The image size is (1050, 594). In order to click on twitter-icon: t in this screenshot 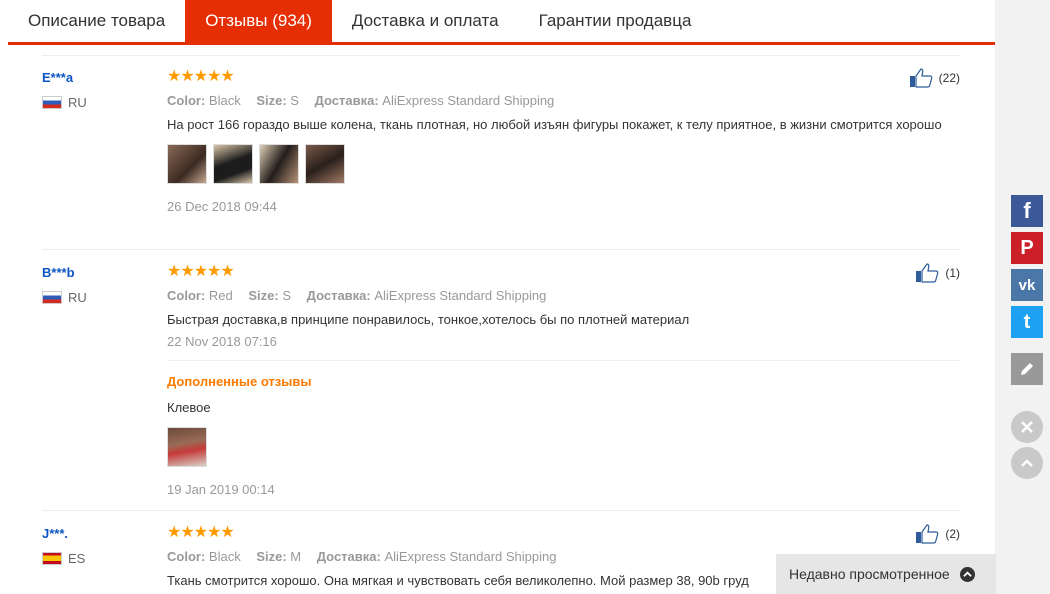, I will do `click(1027, 321)`.